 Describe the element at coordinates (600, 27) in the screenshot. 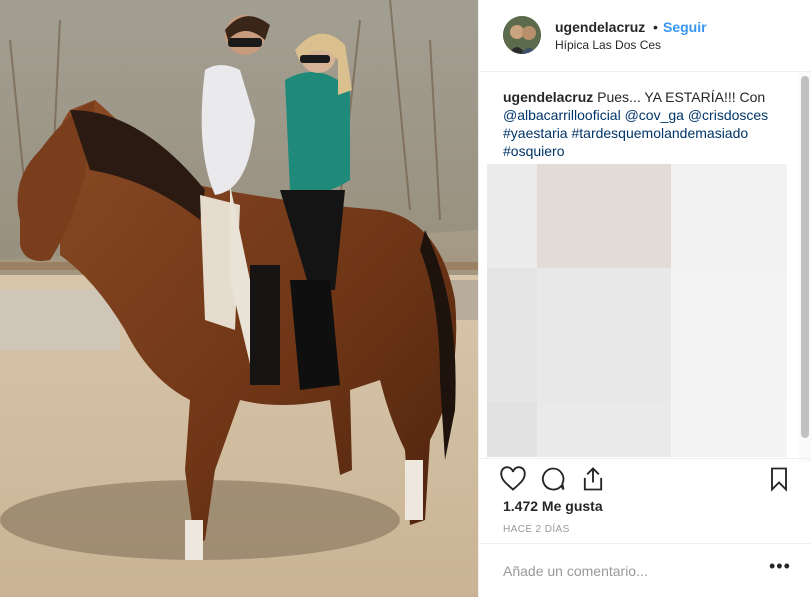

I see `post-username: ugendelacruz` at that location.